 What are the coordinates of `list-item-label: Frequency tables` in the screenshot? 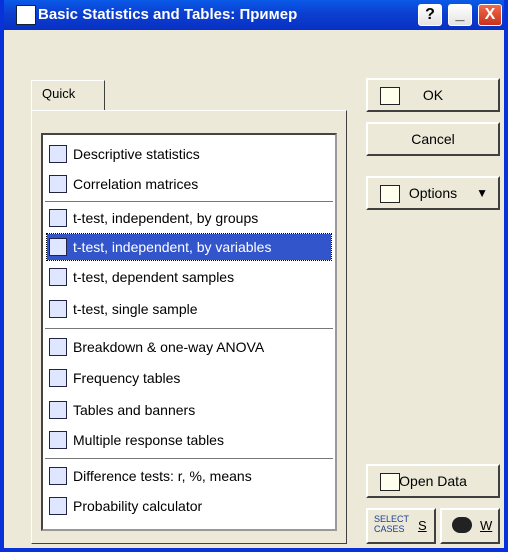 It's located at (127, 378).